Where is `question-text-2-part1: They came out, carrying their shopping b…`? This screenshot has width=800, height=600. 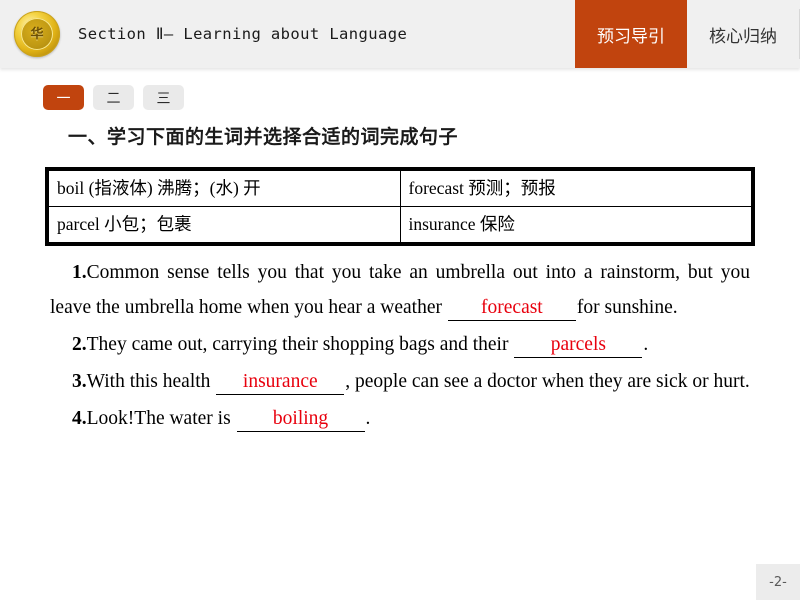
question-text-2-part1: They came out, carrying their shopping b… is located at coordinates (300, 344).